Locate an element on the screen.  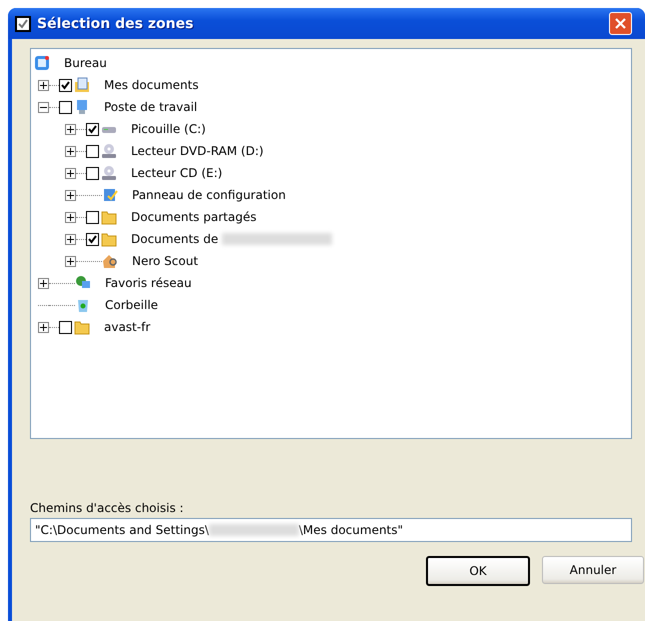
close-icon is located at coordinates (620, 23).